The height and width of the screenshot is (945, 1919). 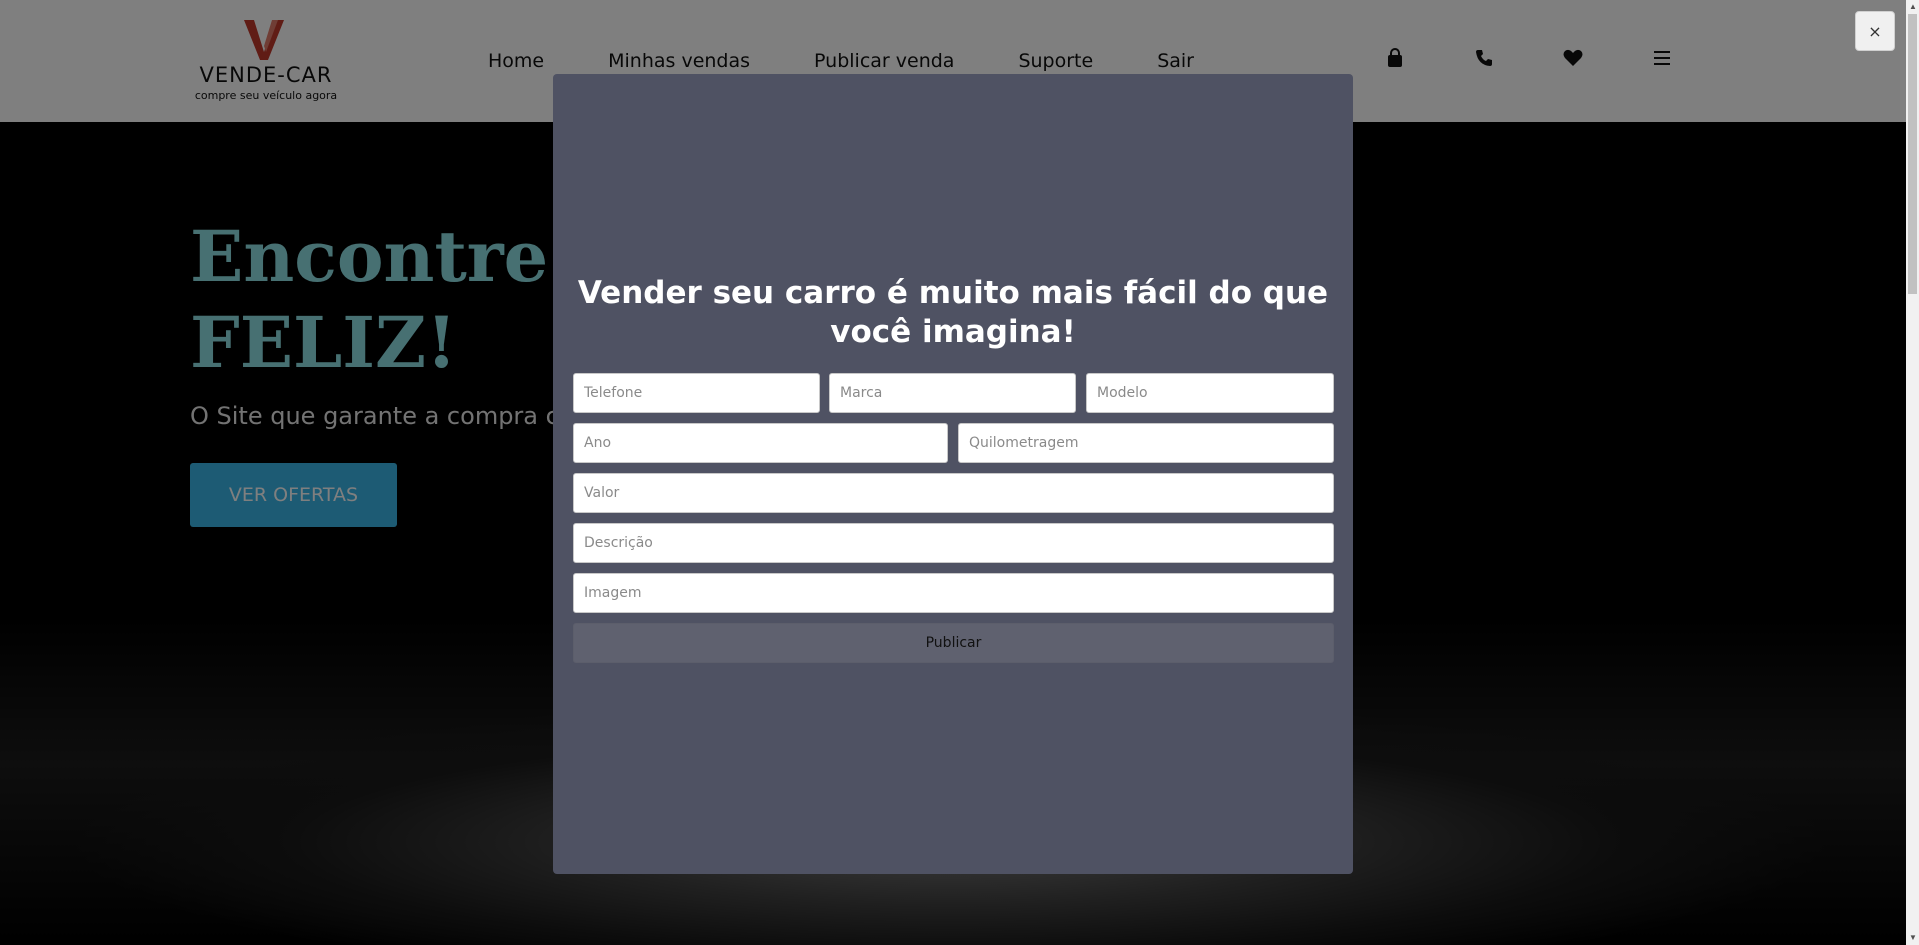 I want to click on descricao-field, so click(x=953, y=543).